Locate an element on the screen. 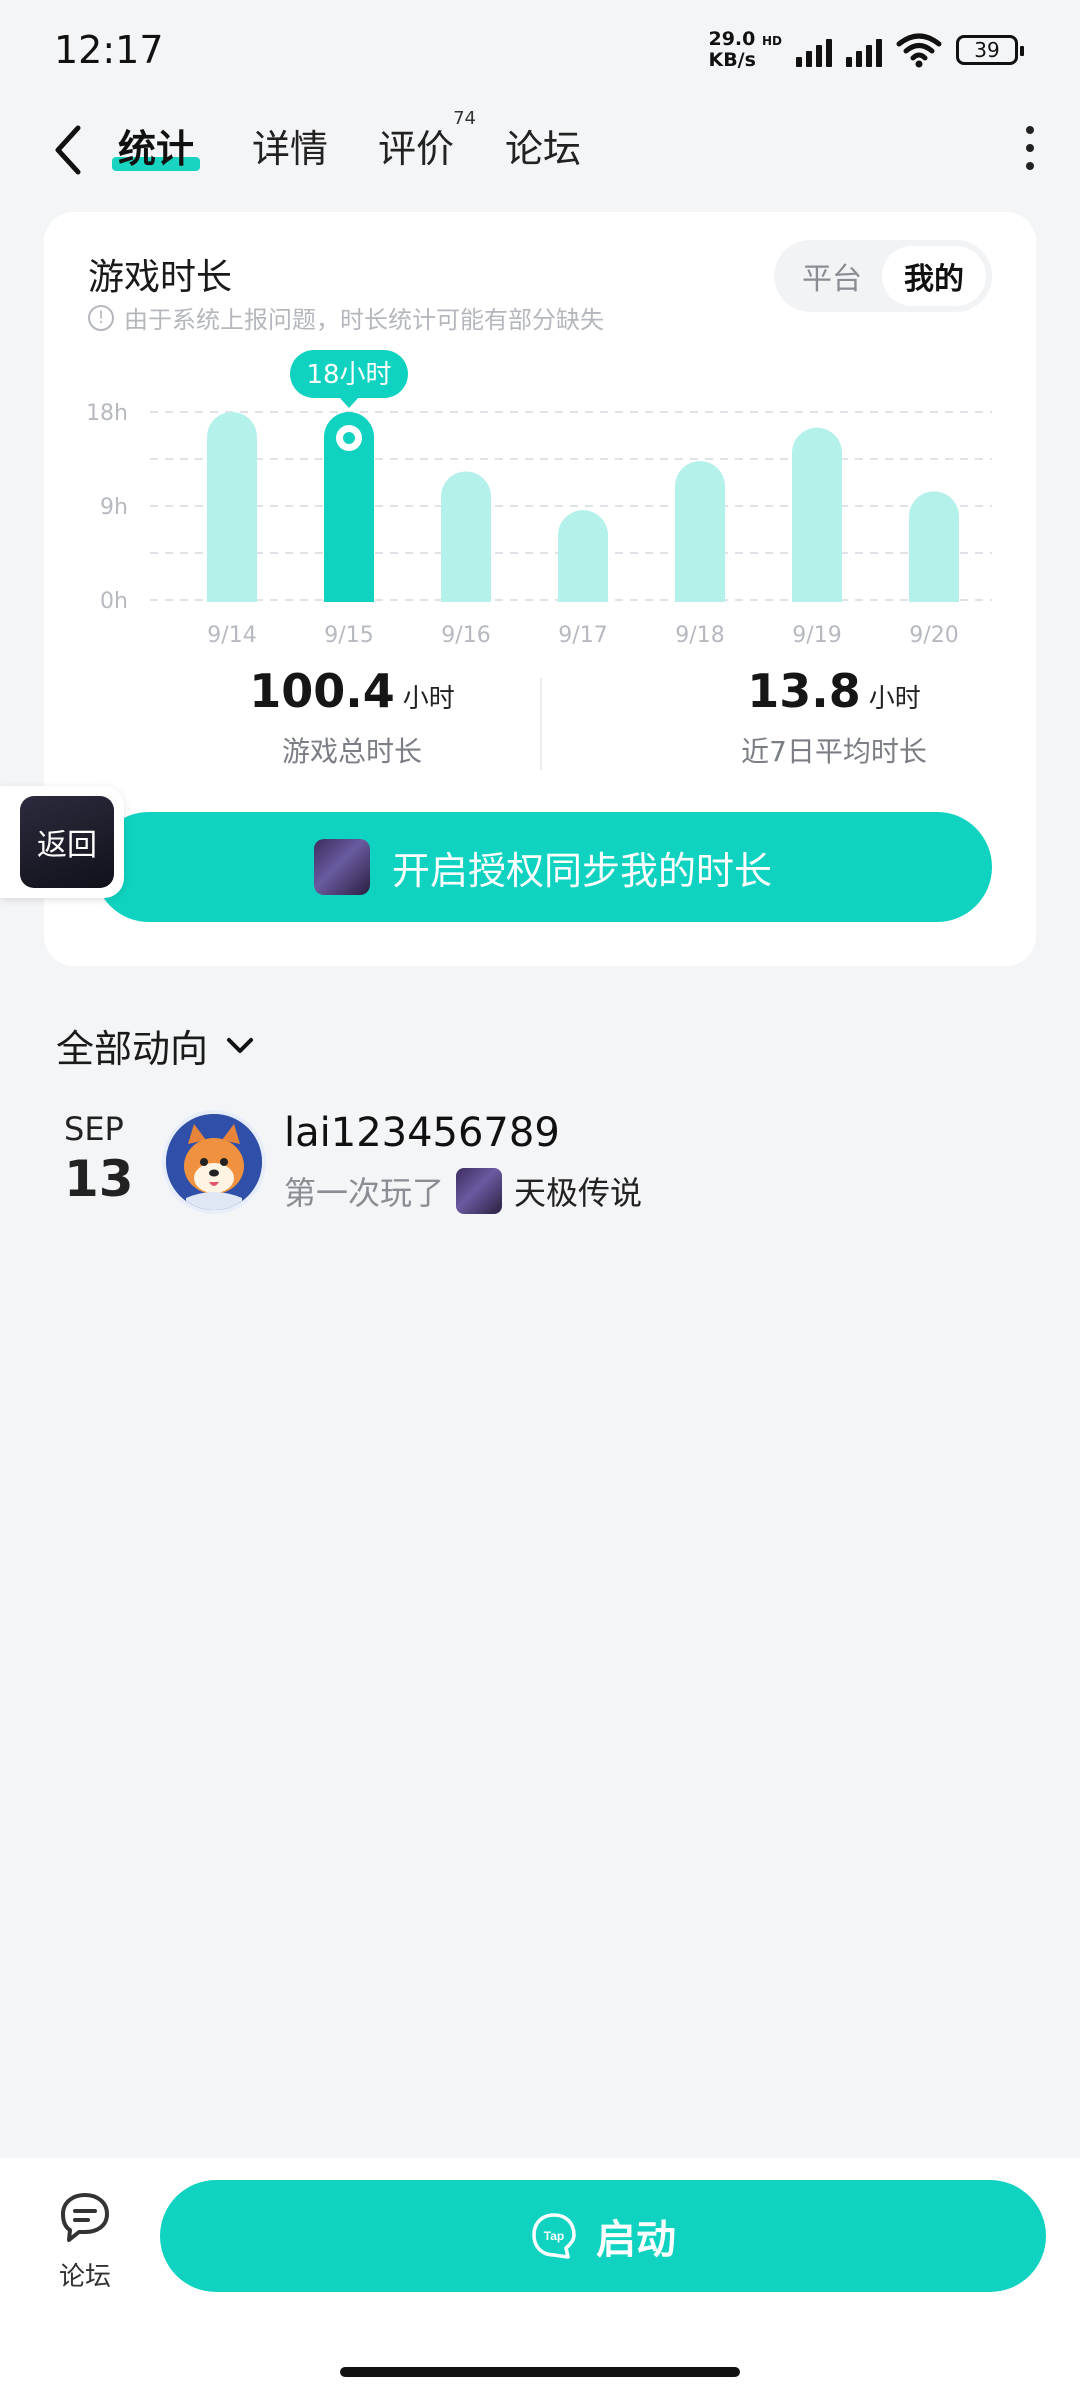 The image size is (1080, 2400). avg-playtime-unit: 小时 is located at coordinates (894, 699).